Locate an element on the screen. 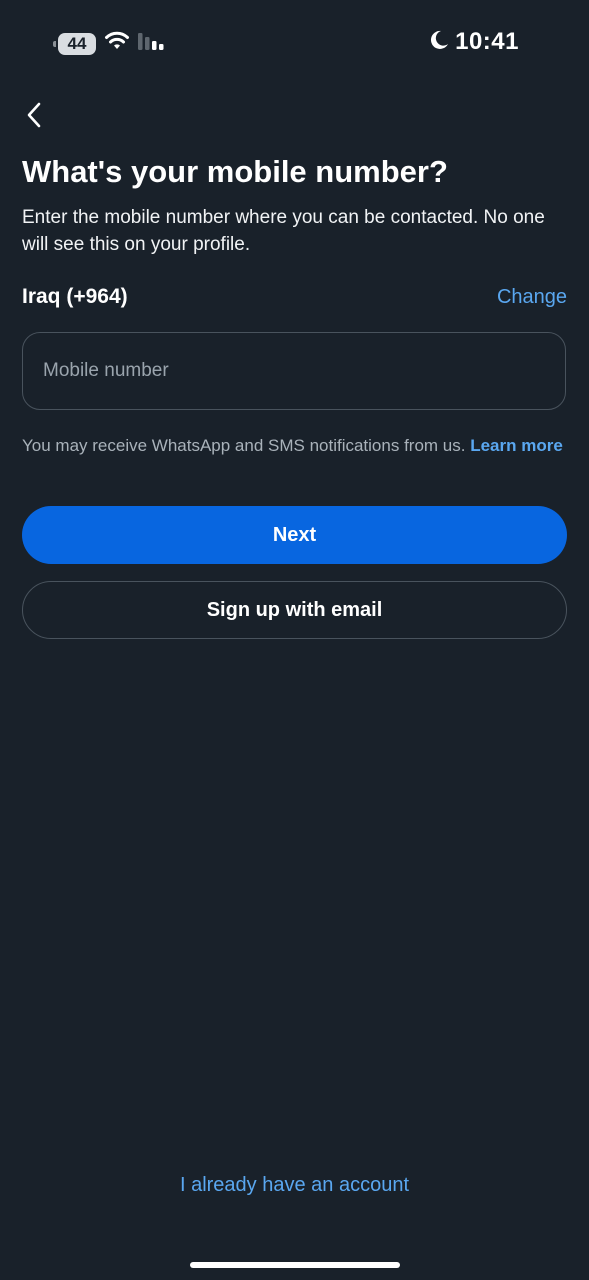 The image size is (589, 1280). mobile-number-field is located at coordinates (294, 371).